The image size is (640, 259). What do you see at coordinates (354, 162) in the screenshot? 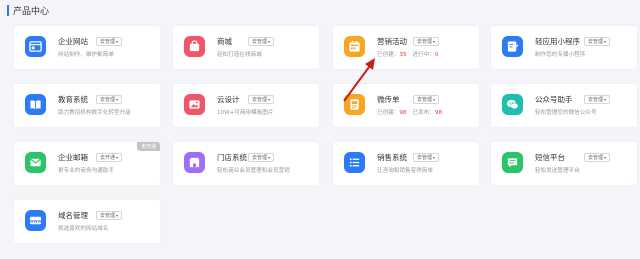
I see `list-icon` at bounding box center [354, 162].